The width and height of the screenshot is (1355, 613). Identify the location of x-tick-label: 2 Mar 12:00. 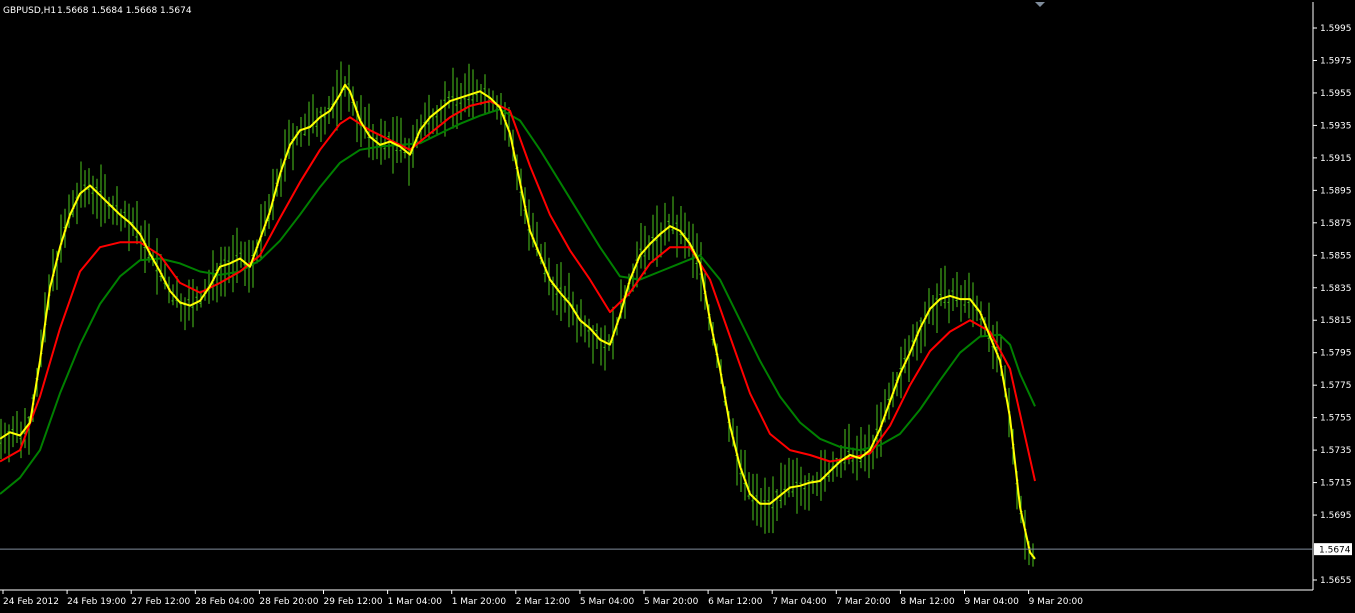
(543, 602).